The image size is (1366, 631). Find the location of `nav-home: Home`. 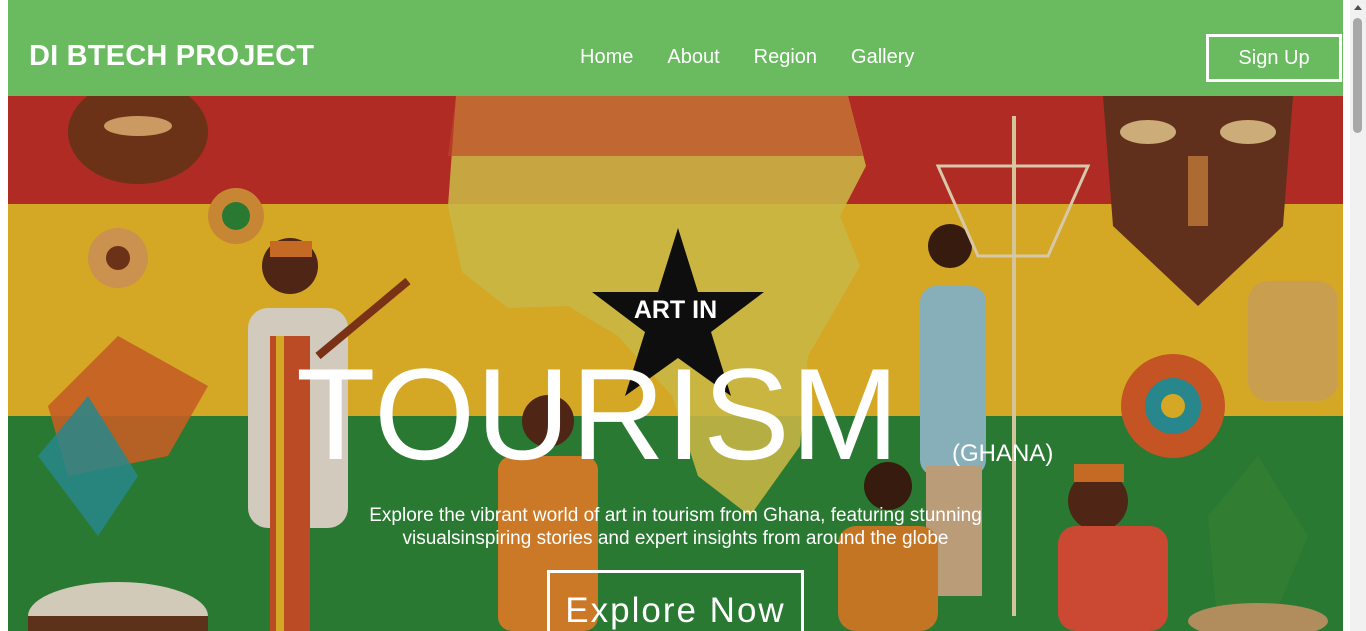

nav-home: Home is located at coordinates (606, 57).